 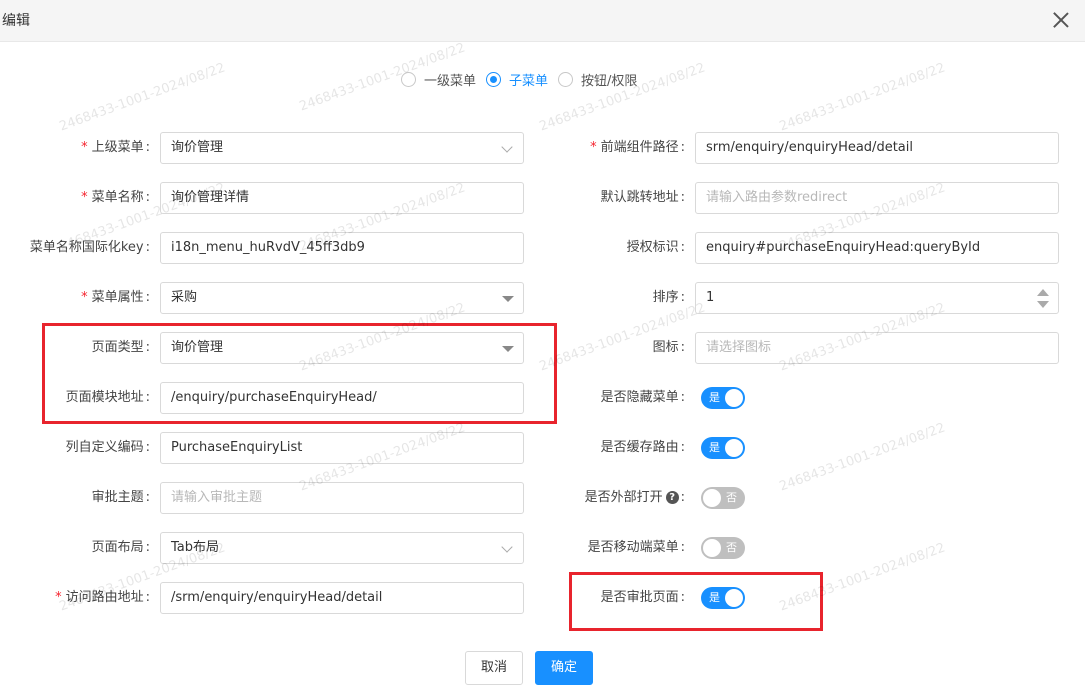 I want to click on component-path-input: srm/enquiry/enquiryHead/detail, so click(x=877, y=148).